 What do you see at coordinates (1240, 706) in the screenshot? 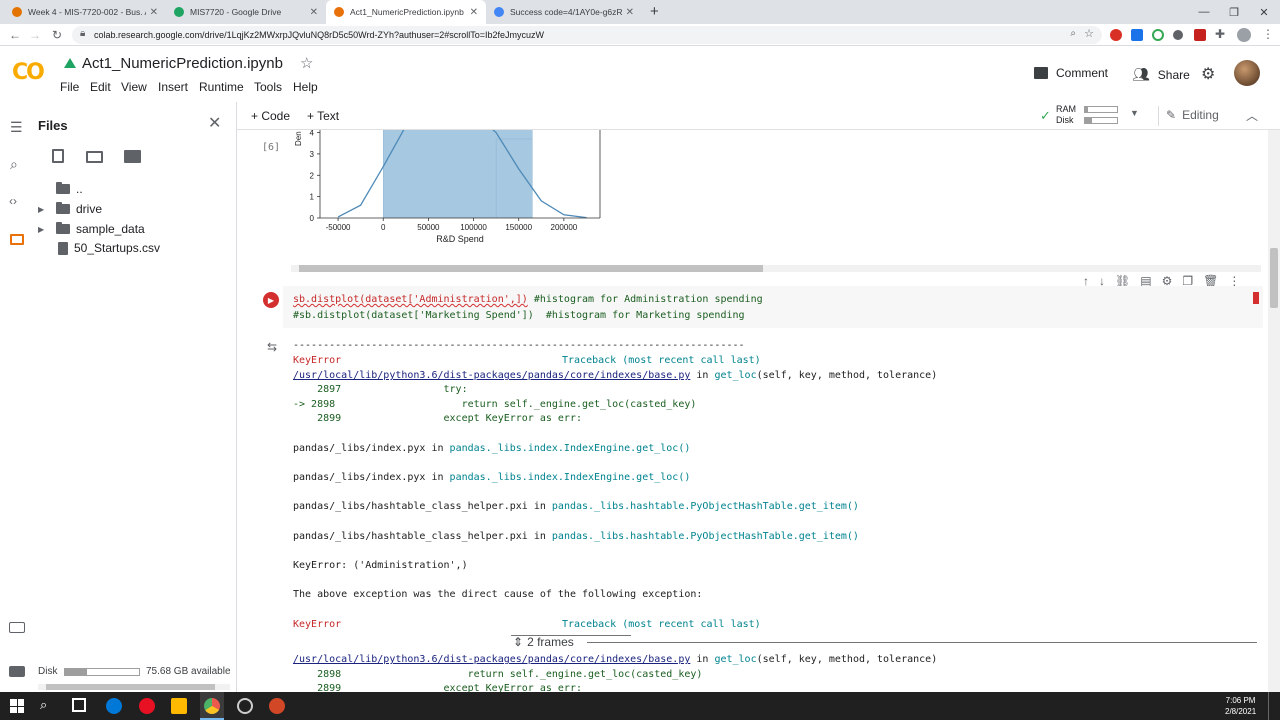
I see `system-clock: 7:06 PM 2/8/2021` at bounding box center [1240, 706].